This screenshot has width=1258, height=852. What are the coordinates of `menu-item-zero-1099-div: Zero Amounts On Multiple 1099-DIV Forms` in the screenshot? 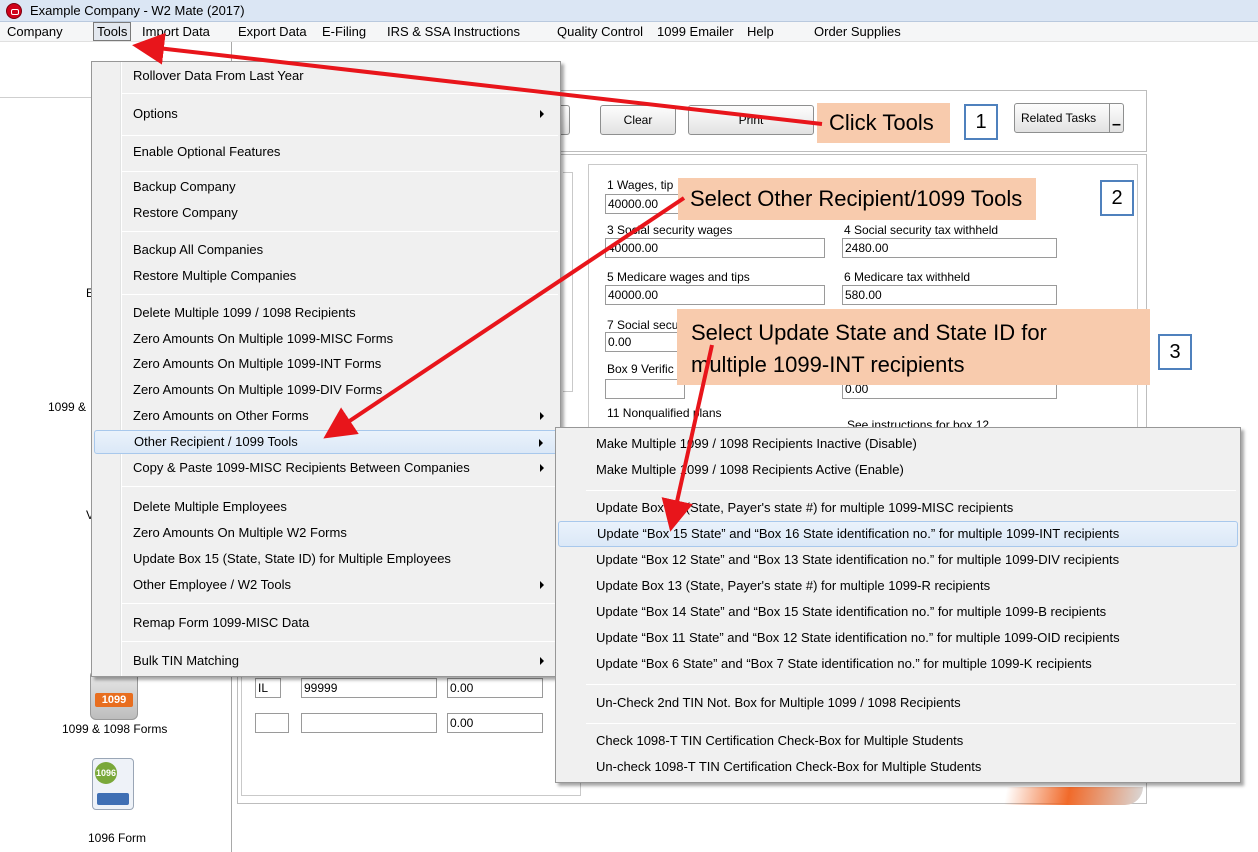 It's located at (326, 390).